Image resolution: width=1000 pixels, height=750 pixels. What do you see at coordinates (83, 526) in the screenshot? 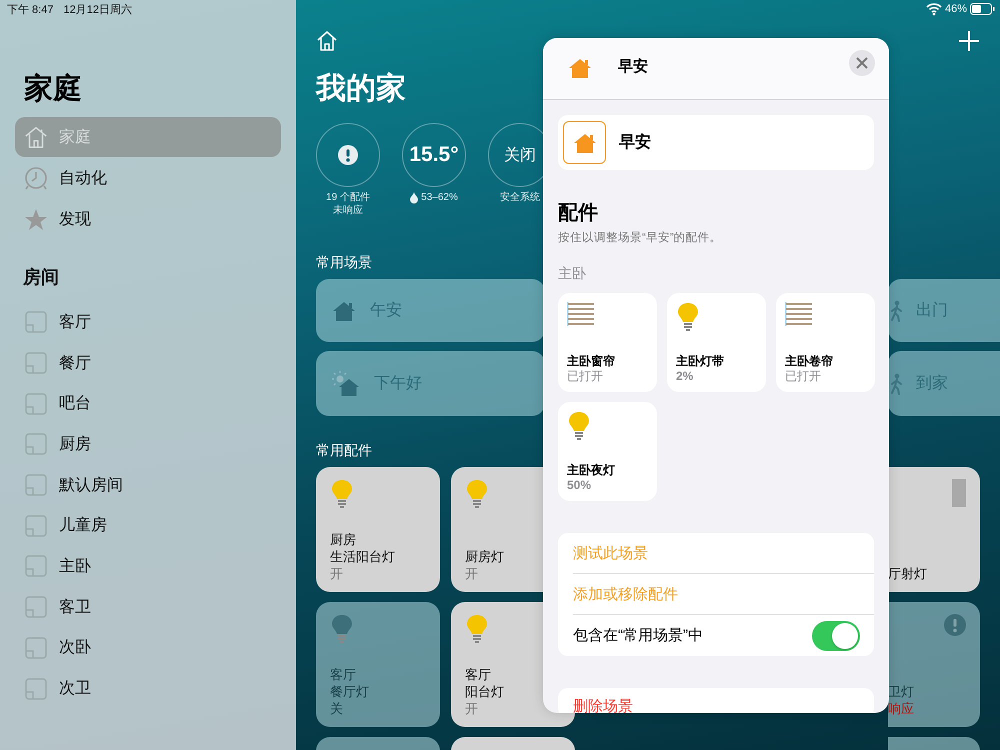
I see `room-label: 儿童房` at bounding box center [83, 526].